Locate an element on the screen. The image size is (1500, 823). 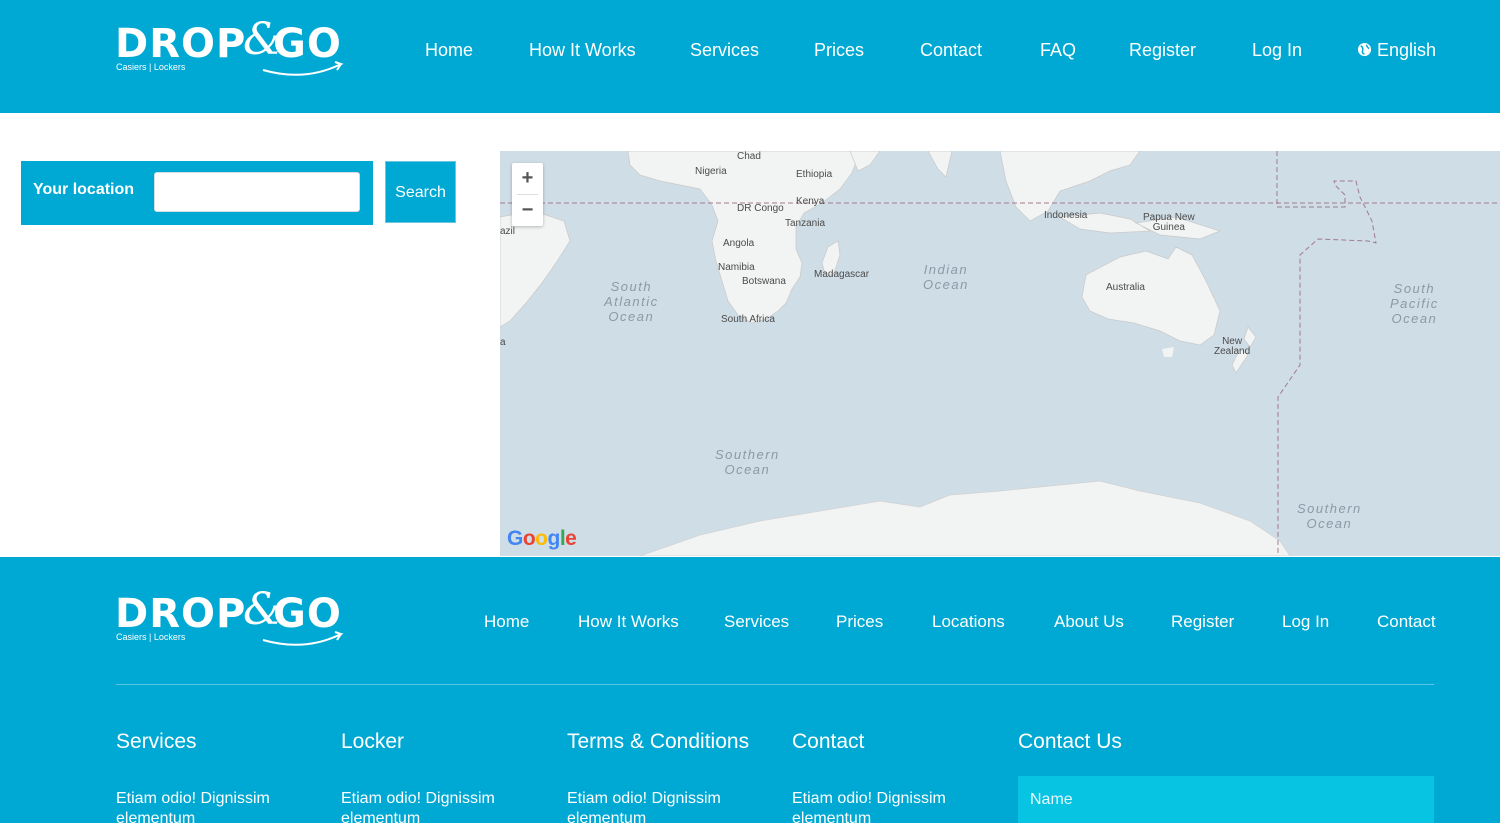
language-label: English is located at coordinates (1407, 50).